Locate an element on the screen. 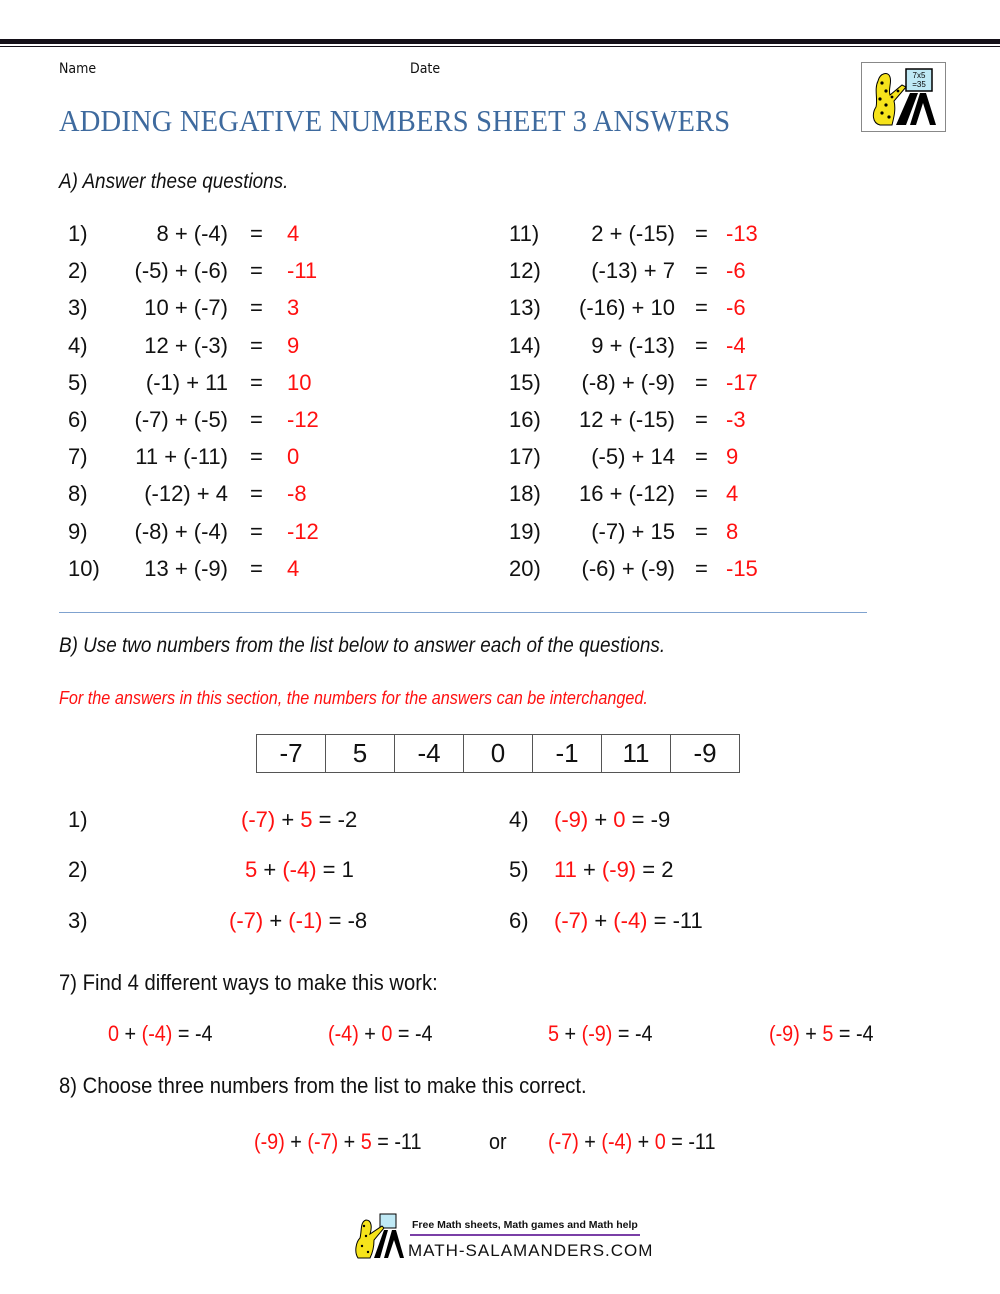 The image size is (1000, 1294). answer: -4 is located at coordinates (736, 345).